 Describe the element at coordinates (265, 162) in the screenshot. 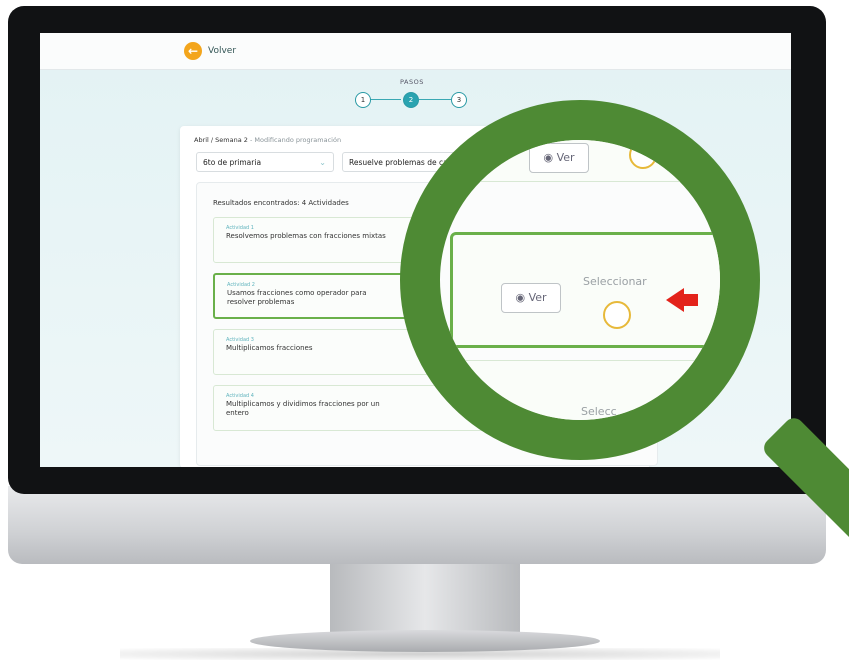

I see `grade-select: 6to de primaria ⌄` at that location.